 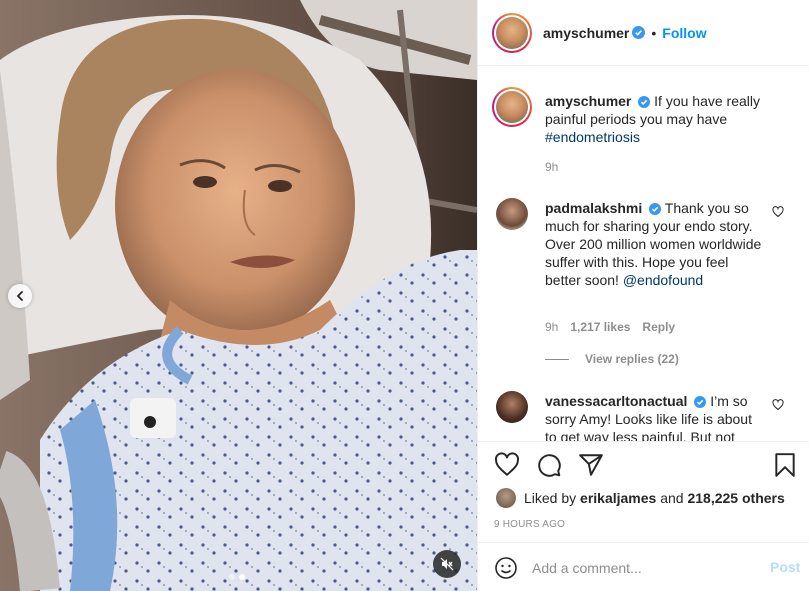 What do you see at coordinates (735, 498) in the screenshot?
I see `likes-count: 218,225 others` at bounding box center [735, 498].